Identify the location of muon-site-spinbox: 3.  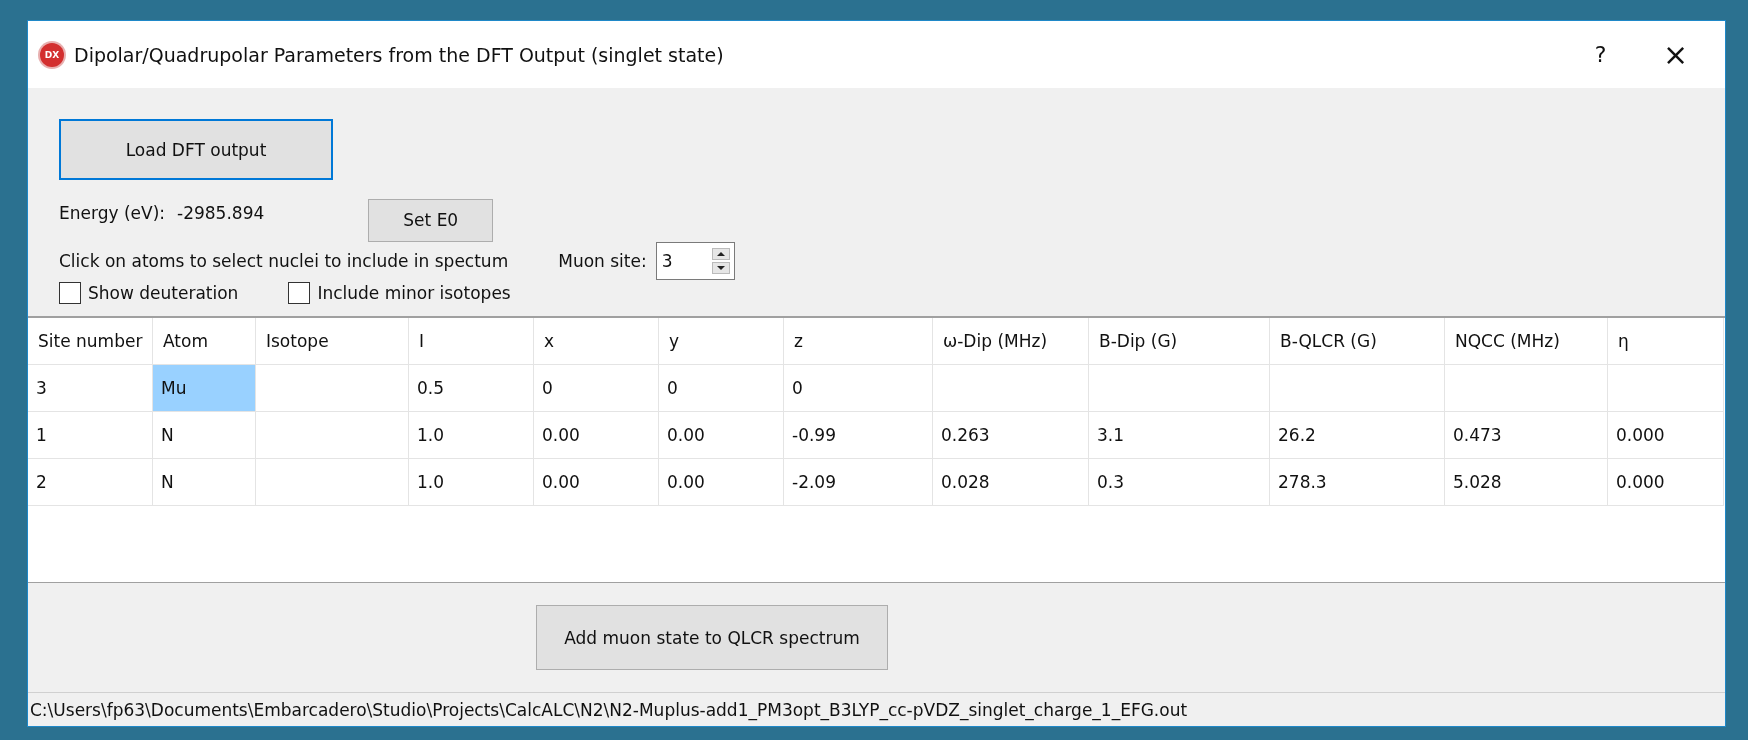
(695, 261).